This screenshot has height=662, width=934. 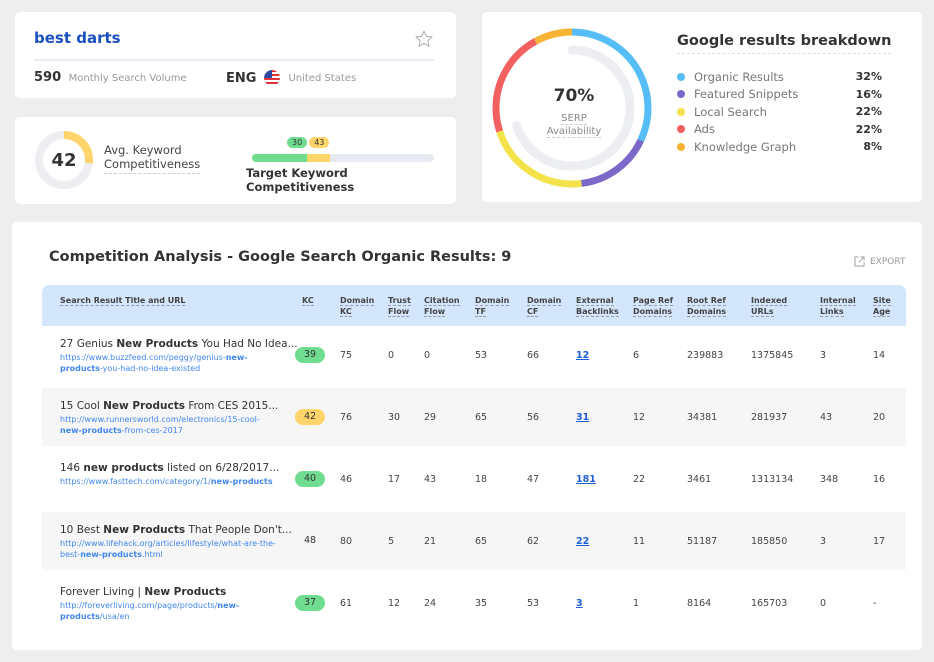 I want to click on cell-citation-flow: 0, so click(x=427, y=355).